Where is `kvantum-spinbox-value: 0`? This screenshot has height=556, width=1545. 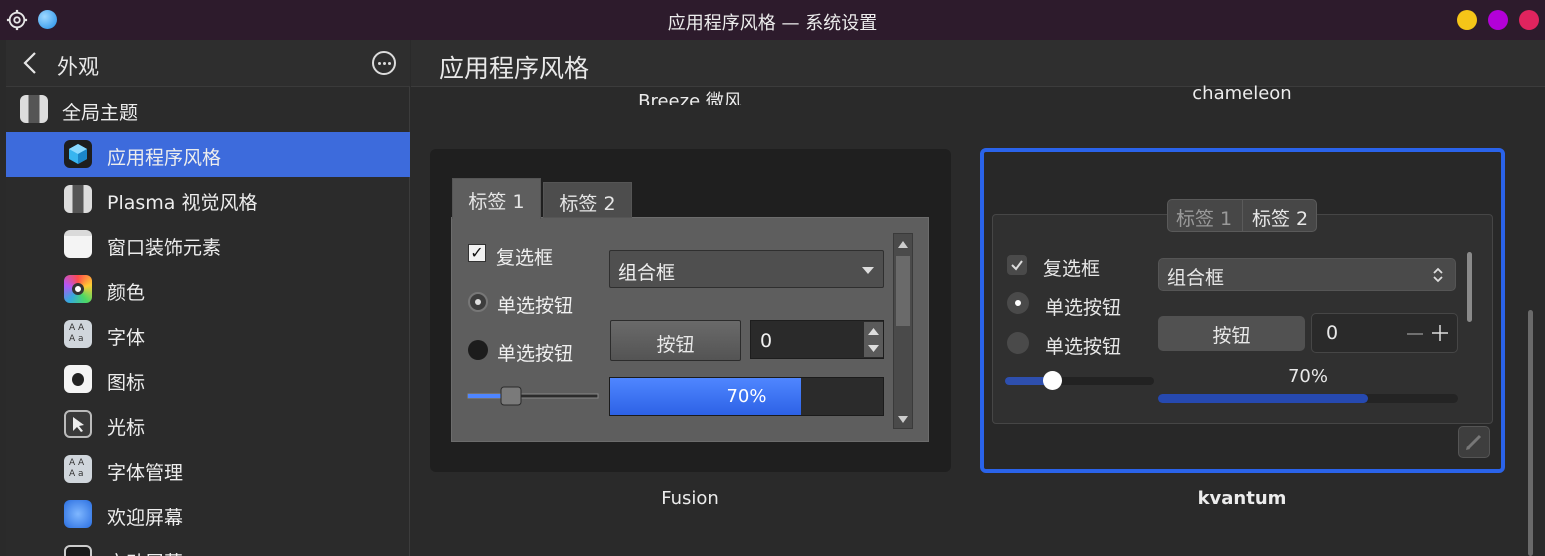
kvantum-spinbox-value: 0 is located at coordinates (1332, 333).